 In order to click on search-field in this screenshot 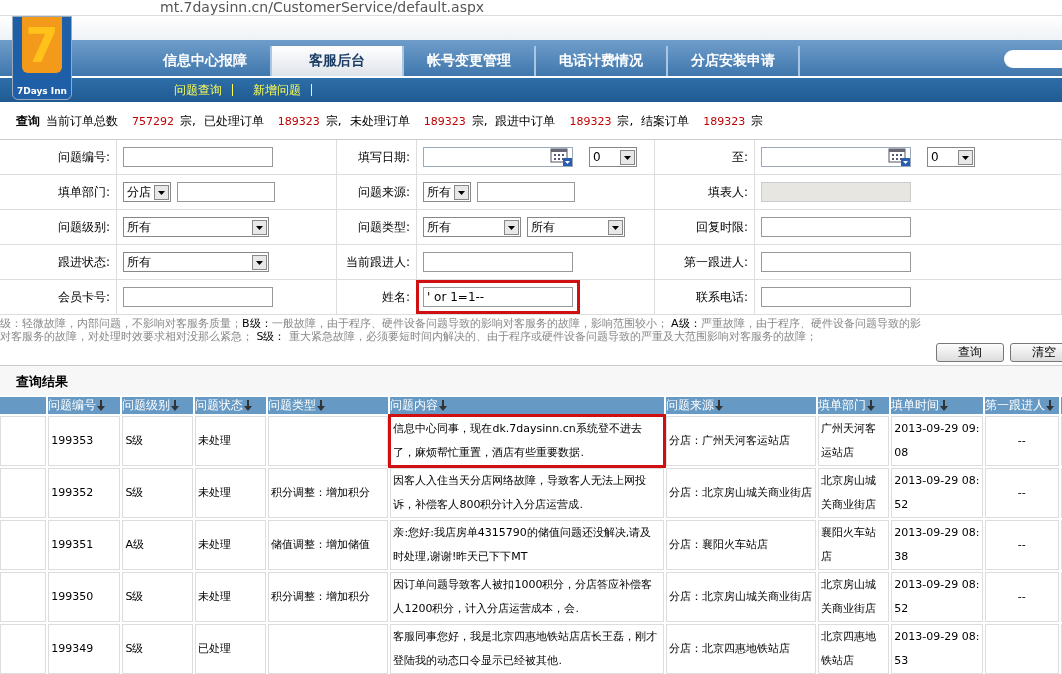, I will do `click(1033, 59)`.